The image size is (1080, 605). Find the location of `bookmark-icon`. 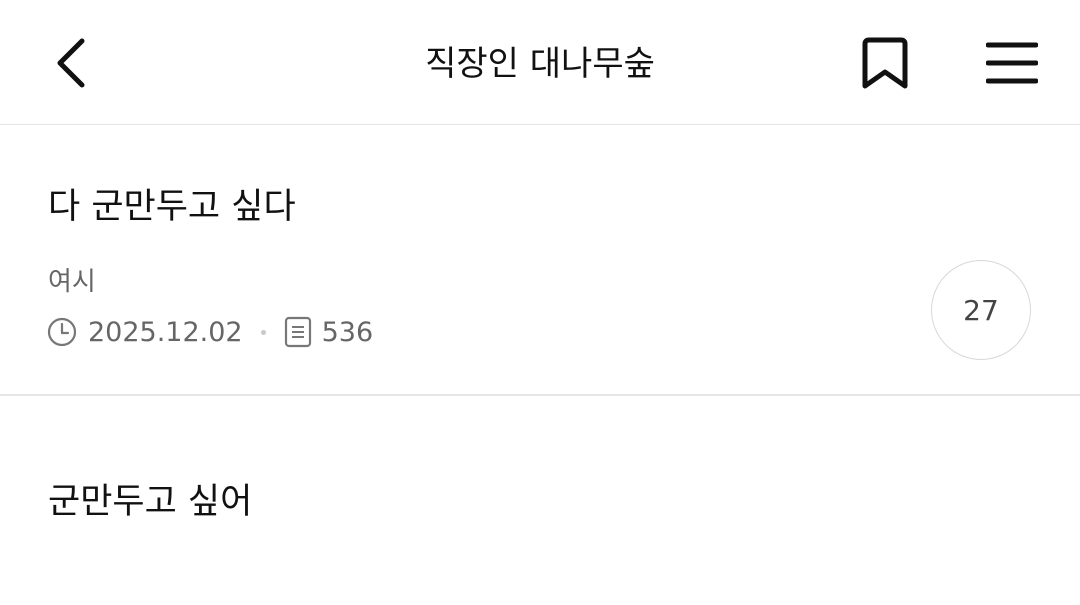

bookmark-icon is located at coordinates (885, 63).